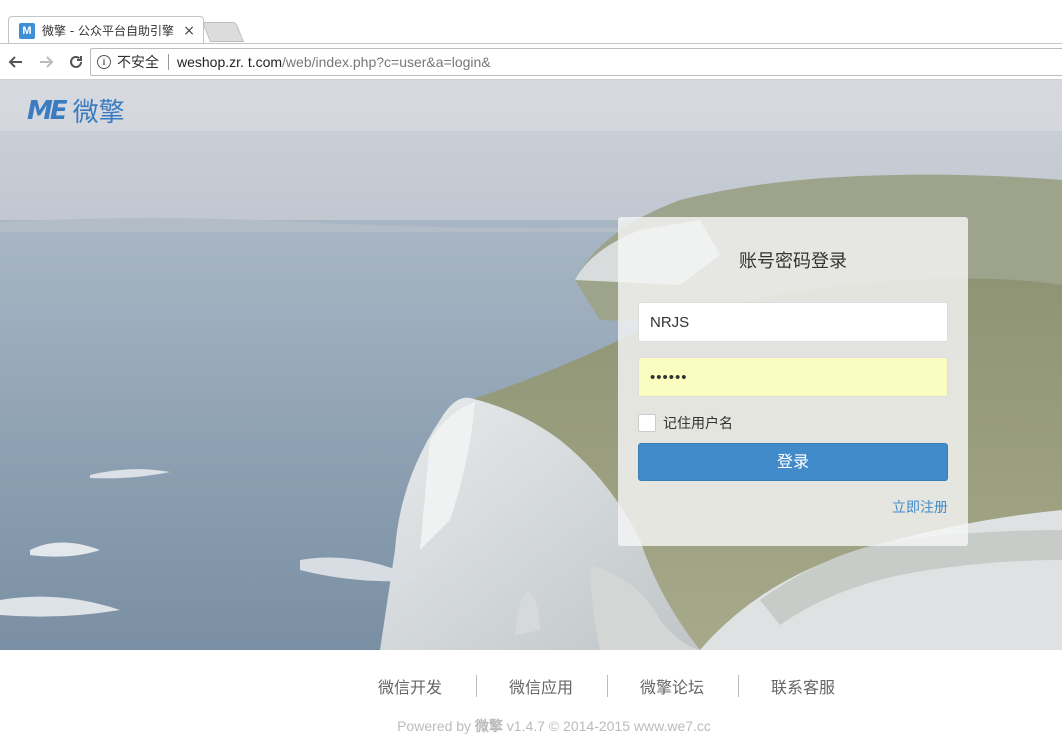  Describe the element at coordinates (47, 110) in the screenshot. I see `logo-mark: ME` at that location.